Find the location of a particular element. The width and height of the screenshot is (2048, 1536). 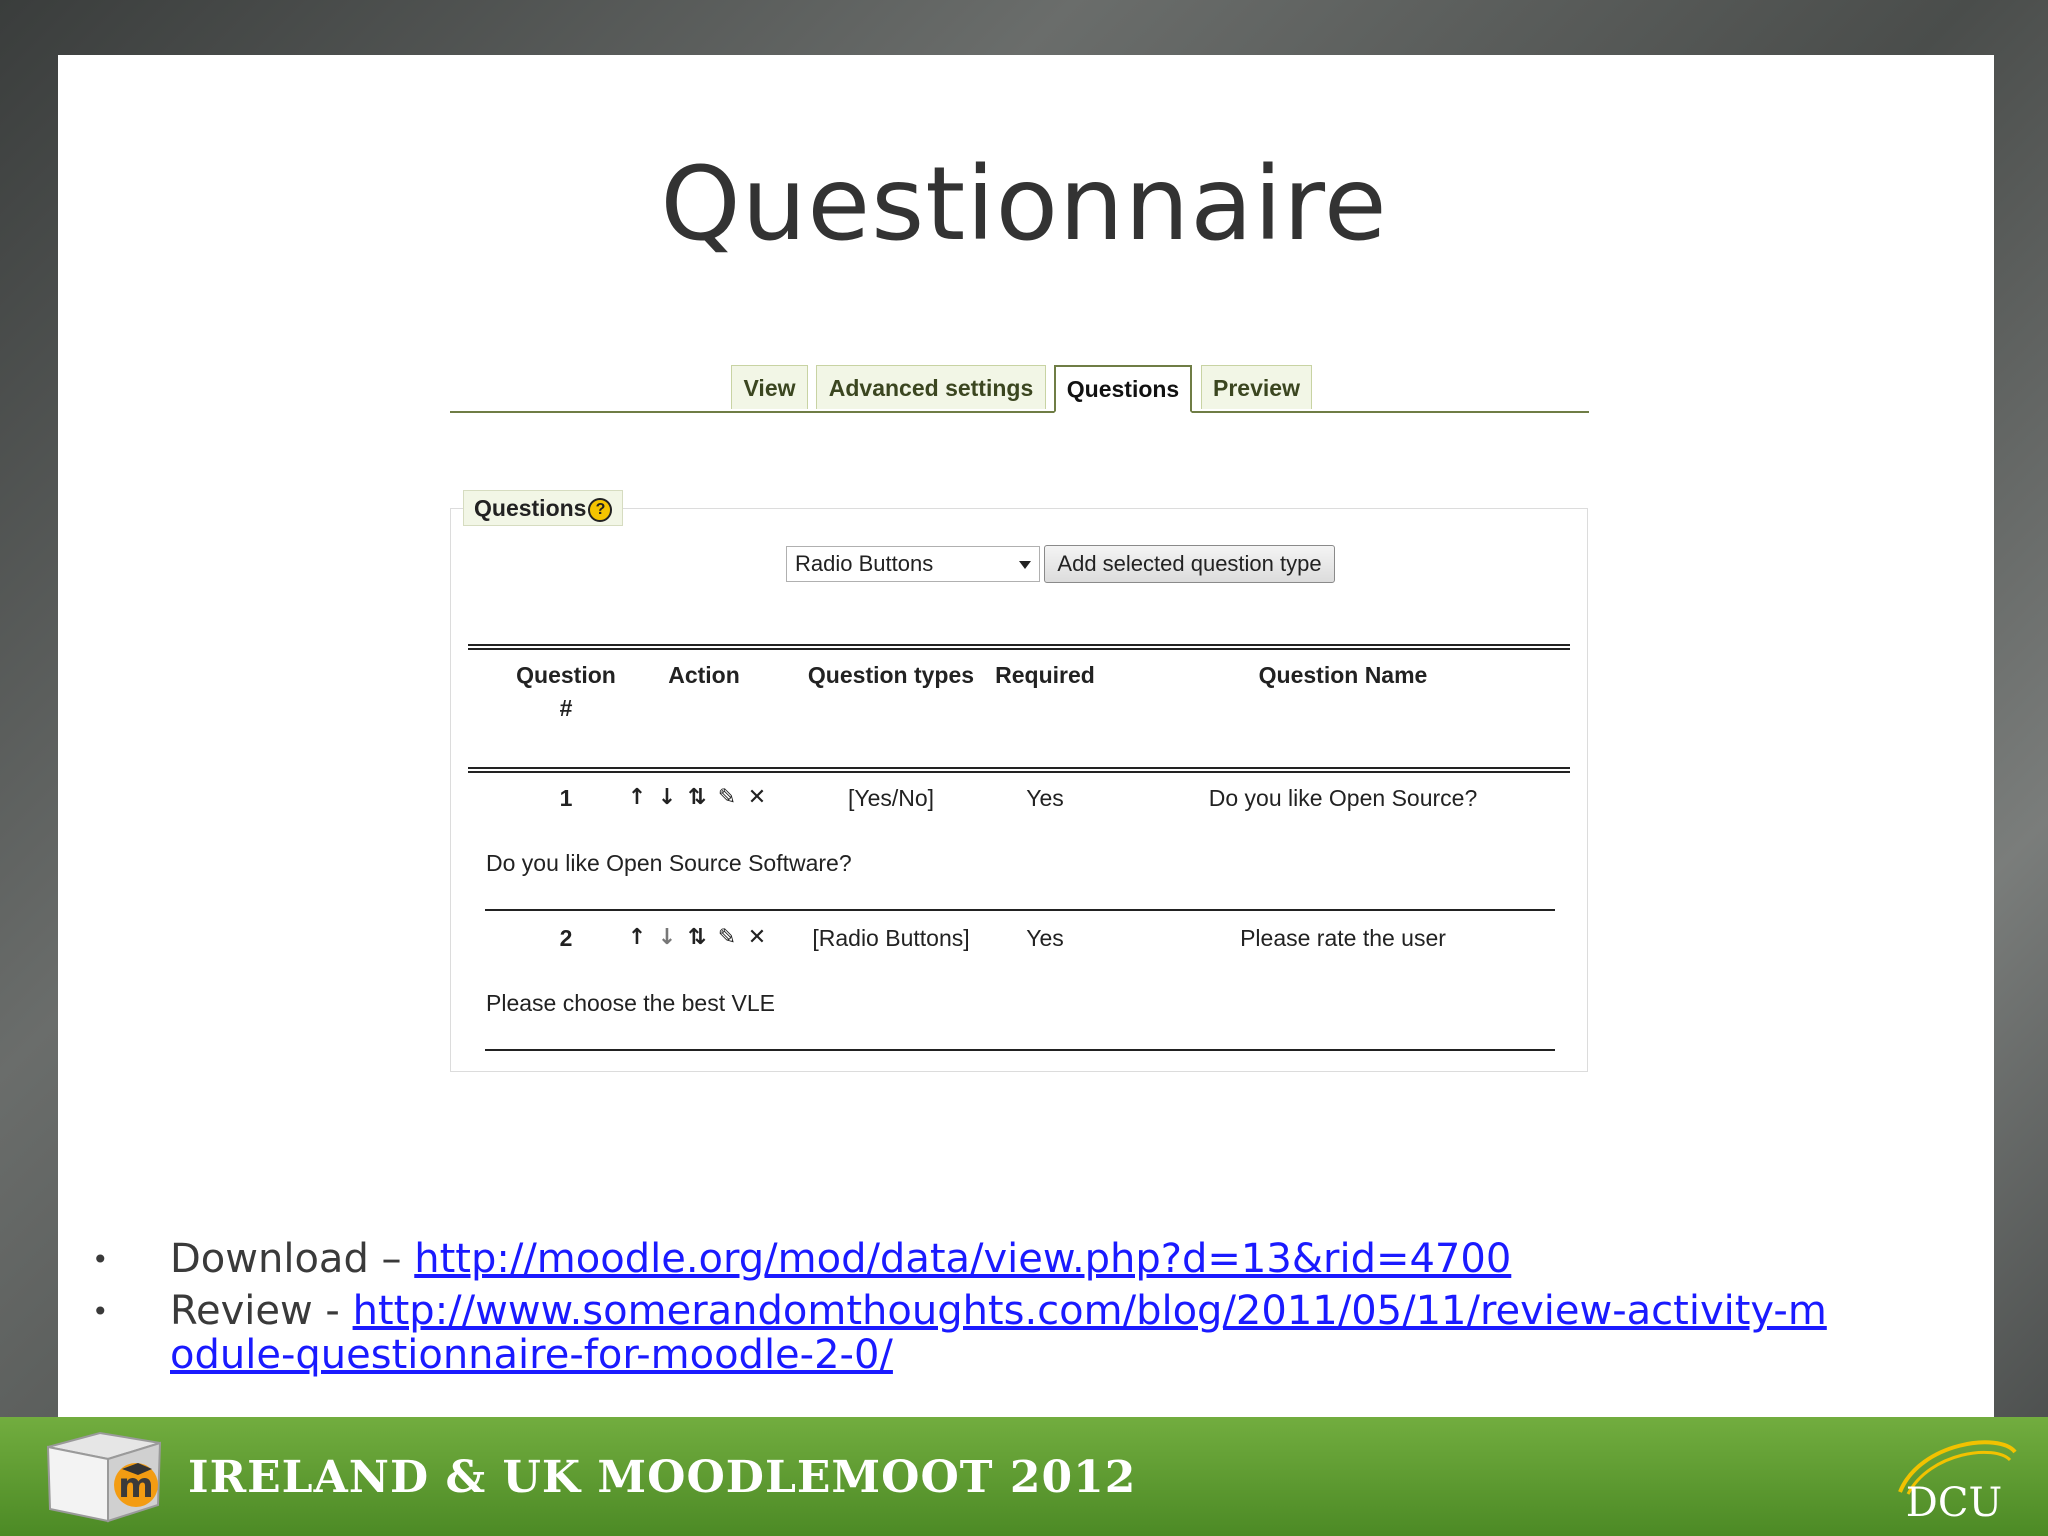

tab-advanced-settings: Advanced settings is located at coordinates (931, 387).